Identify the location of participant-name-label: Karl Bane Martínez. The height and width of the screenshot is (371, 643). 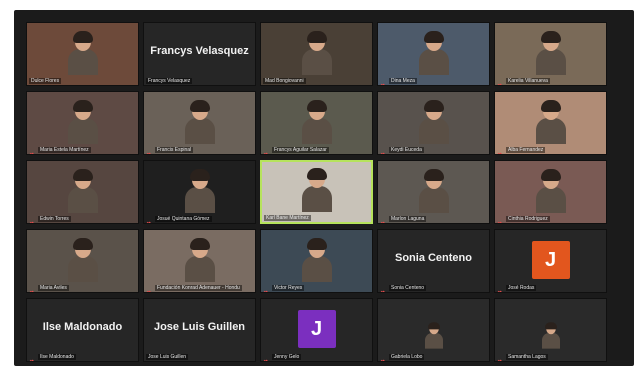
(287, 218).